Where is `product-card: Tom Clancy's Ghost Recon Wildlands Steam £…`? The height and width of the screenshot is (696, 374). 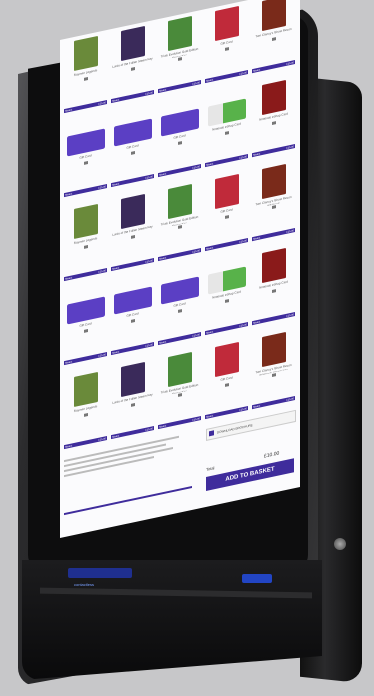 product-card: Tom Clancy's Ghost Recon Wildlands Steam £… is located at coordinates (273, 202).